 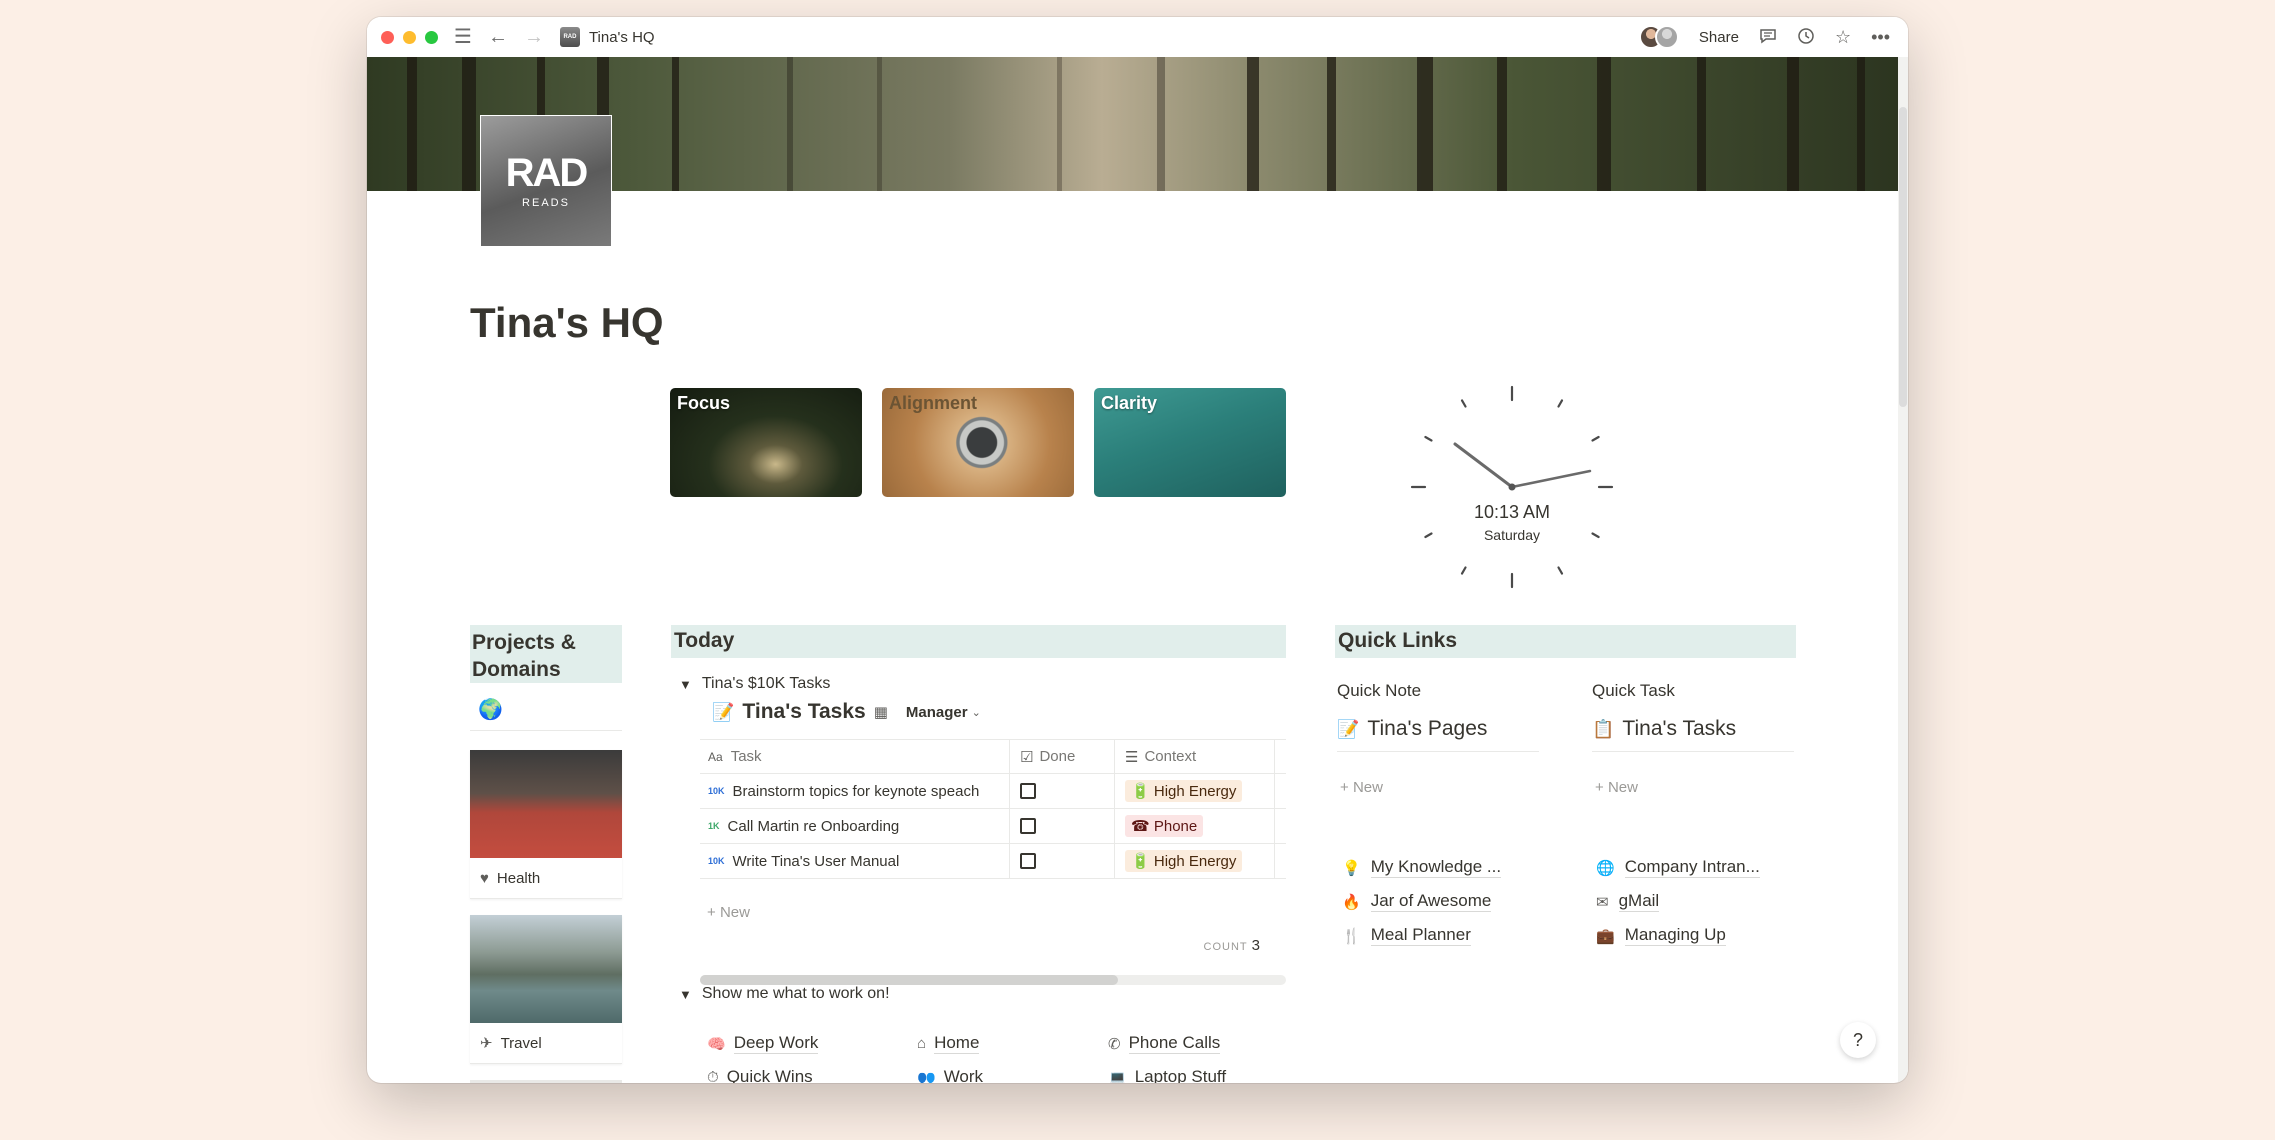 I want to click on clock-day: Saturday, so click(x=1512, y=535).